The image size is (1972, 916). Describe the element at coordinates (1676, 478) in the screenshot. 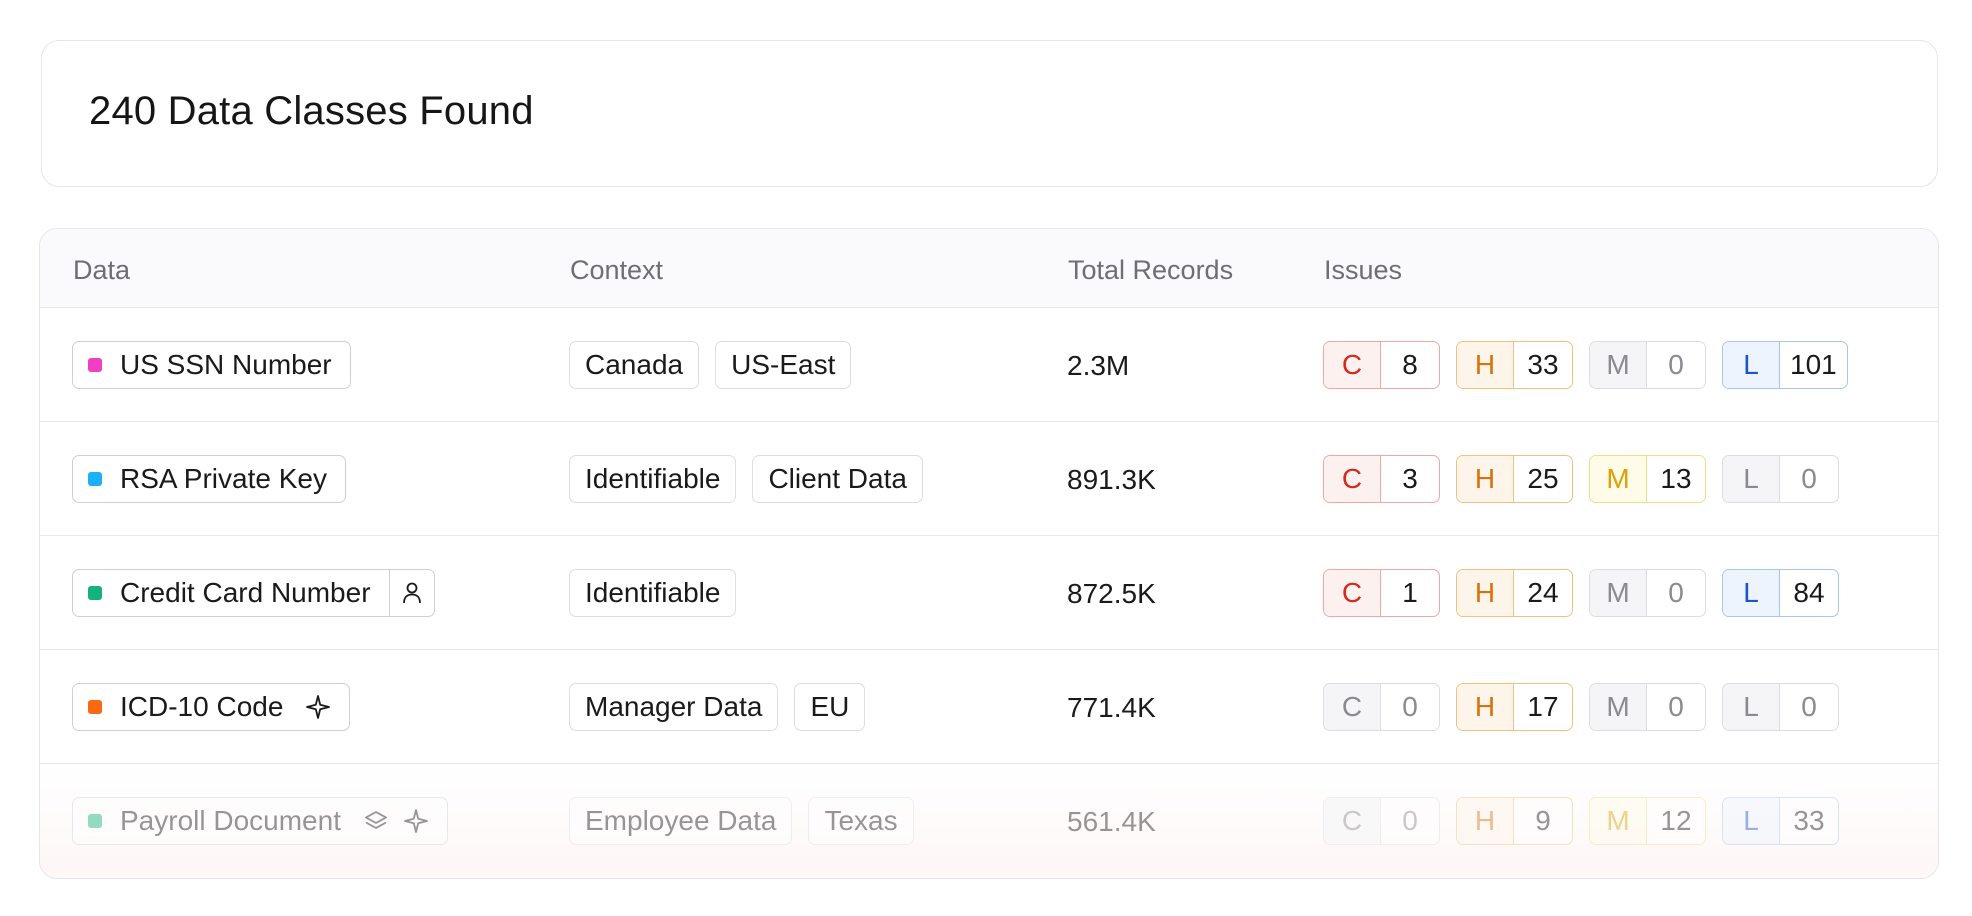

I see `medium-count: 13` at that location.